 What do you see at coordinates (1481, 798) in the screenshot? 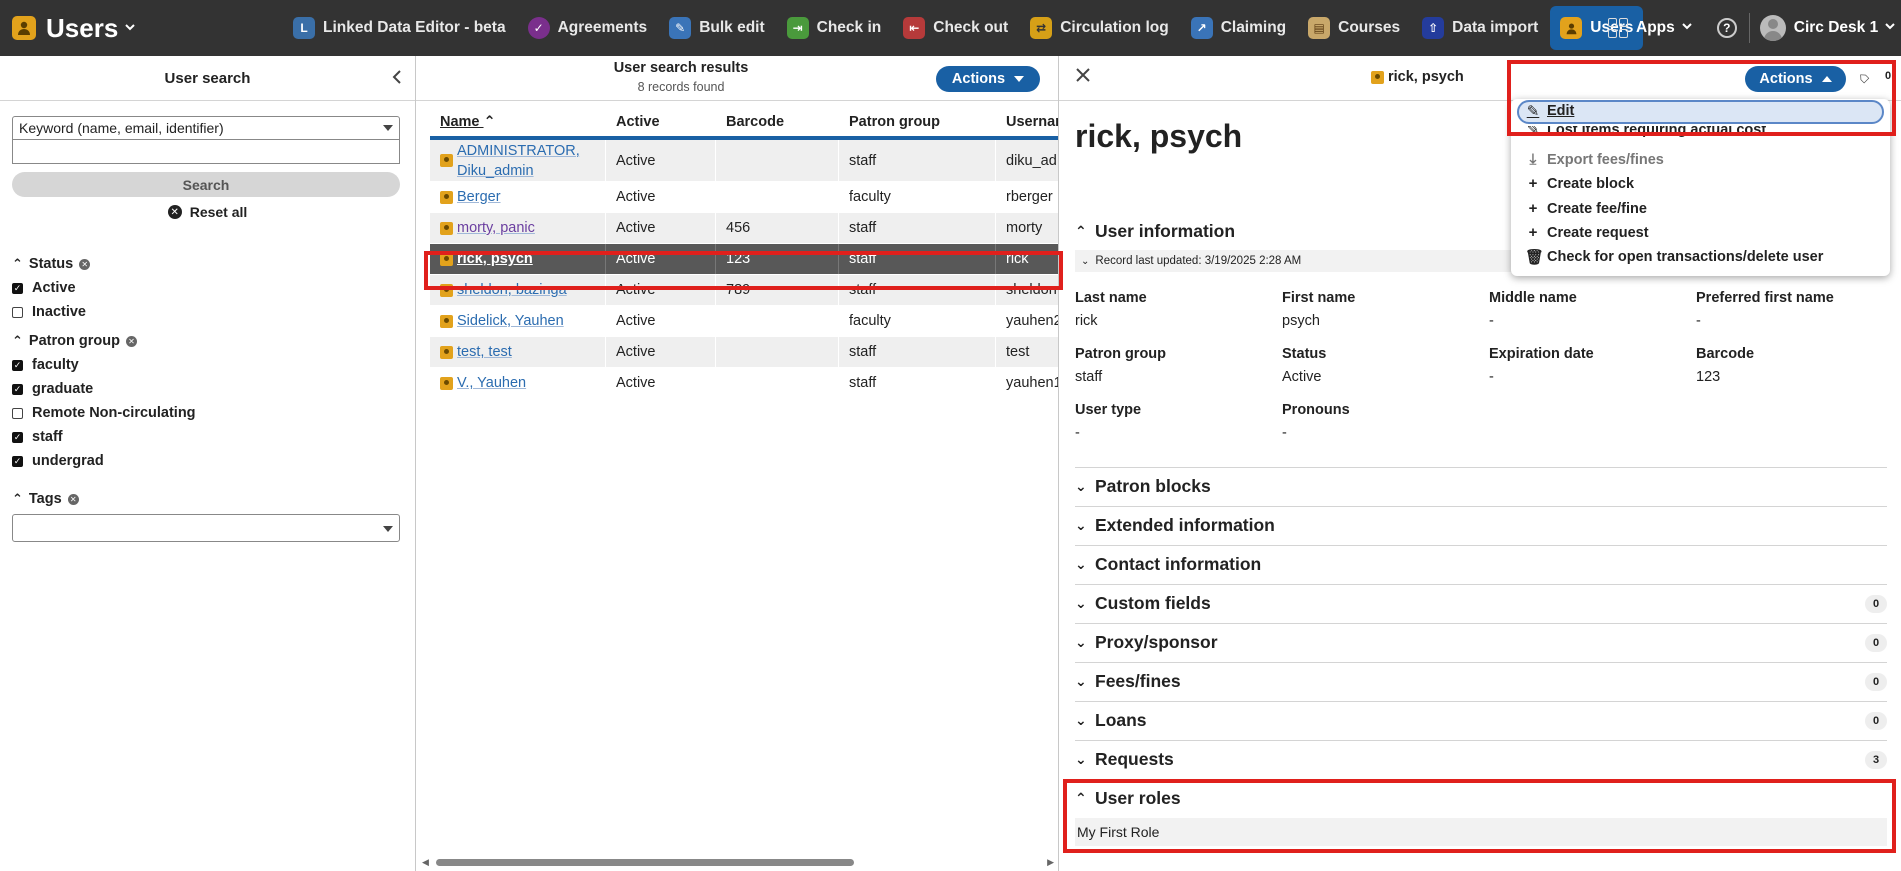
I see `accordion-user-roles: ⌃ User roles` at bounding box center [1481, 798].